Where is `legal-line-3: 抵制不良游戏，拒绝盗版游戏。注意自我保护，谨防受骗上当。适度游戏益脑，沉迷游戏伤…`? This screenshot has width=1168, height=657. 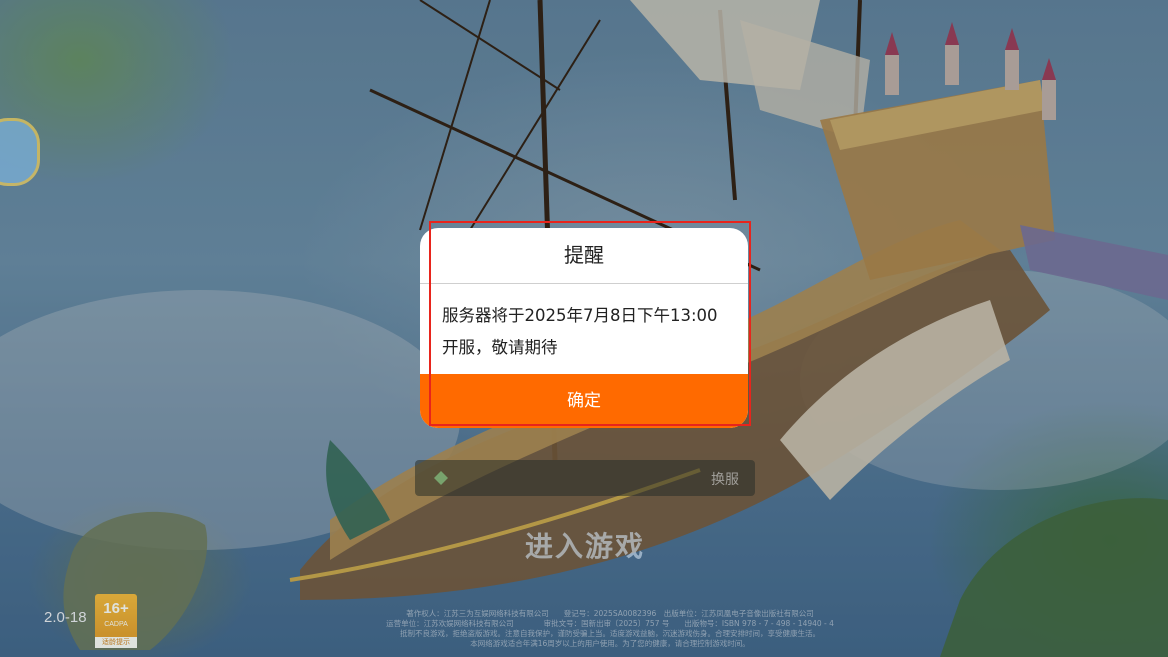 legal-line-3: 抵制不良游戏，拒绝盗版游戏。注意自我保护，谨防受骗上当。适度游戏益脑，沉迷游戏伤… is located at coordinates (610, 633).